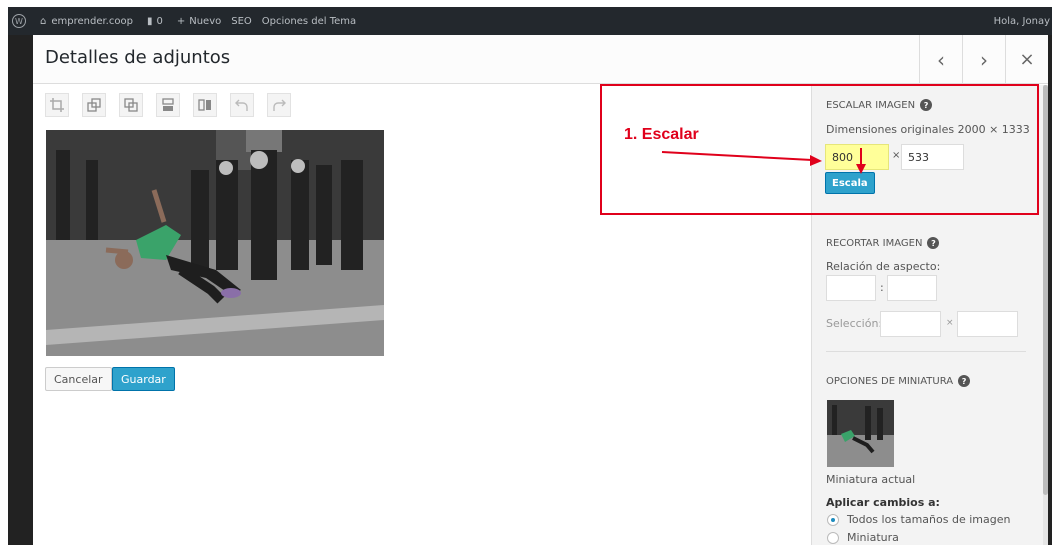 This screenshot has height=545, width=1052. Describe the element at coordinates (861, 169) in the screenshot. I see `arrow-down-icon` at that location.